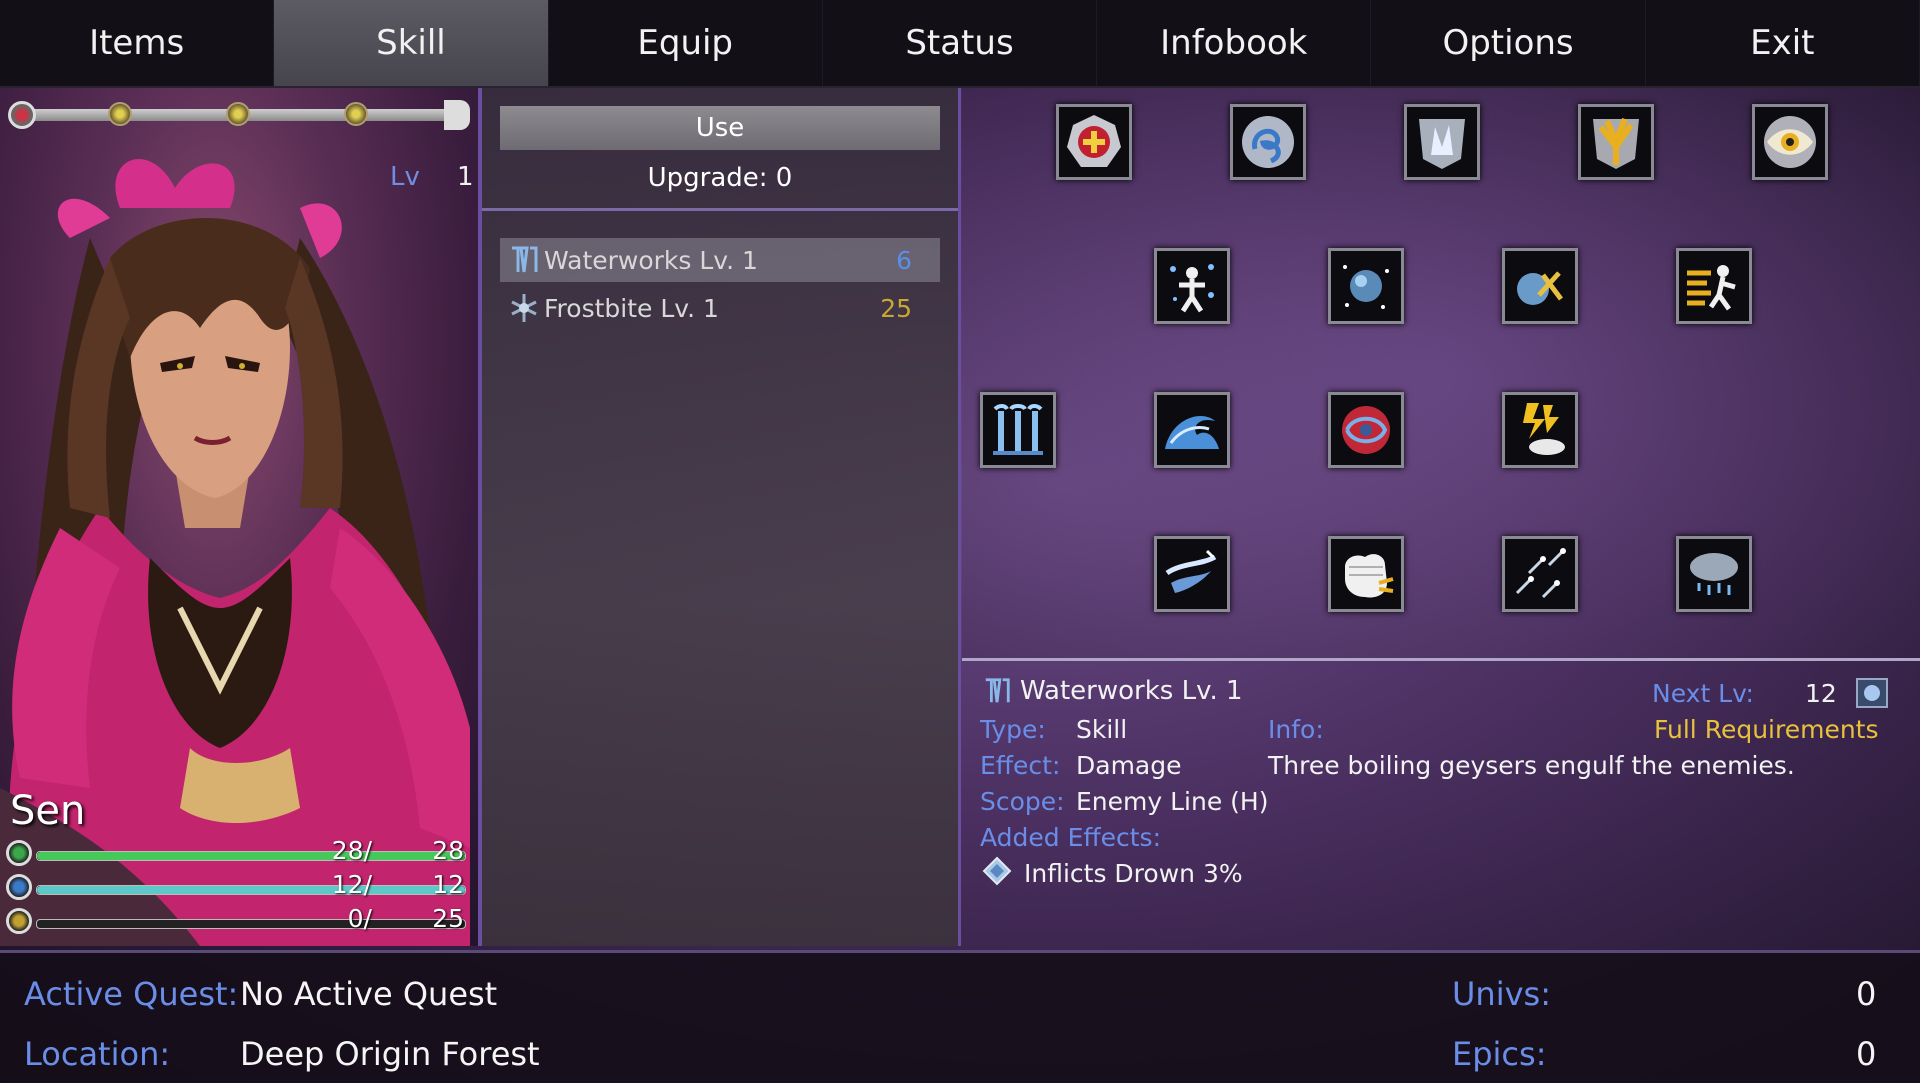  I want to click on skill-list-item-waterworks: Waterworks Lv. 1 6, so click(720, 260).